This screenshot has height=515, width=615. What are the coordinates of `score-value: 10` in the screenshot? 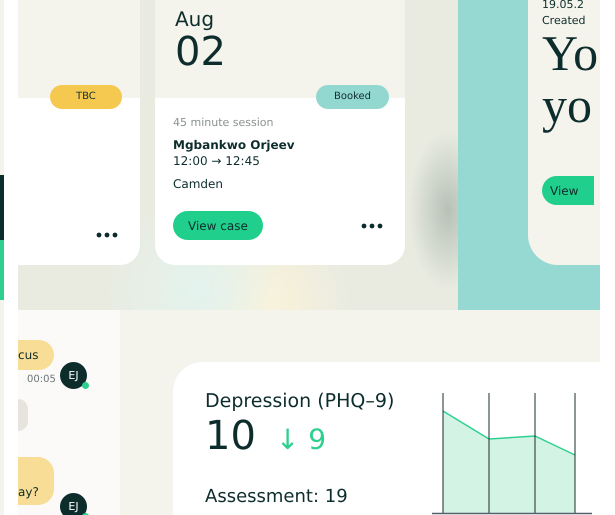 It's located at (230, 436).